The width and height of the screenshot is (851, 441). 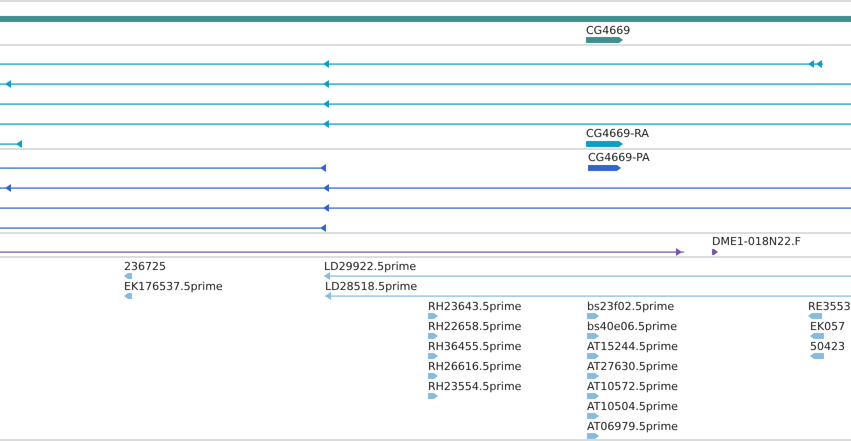 What do you see at coordinates (829, 306) in the screenshot?
I see `feature-label: RE3553` at bounding box center [829, 306].